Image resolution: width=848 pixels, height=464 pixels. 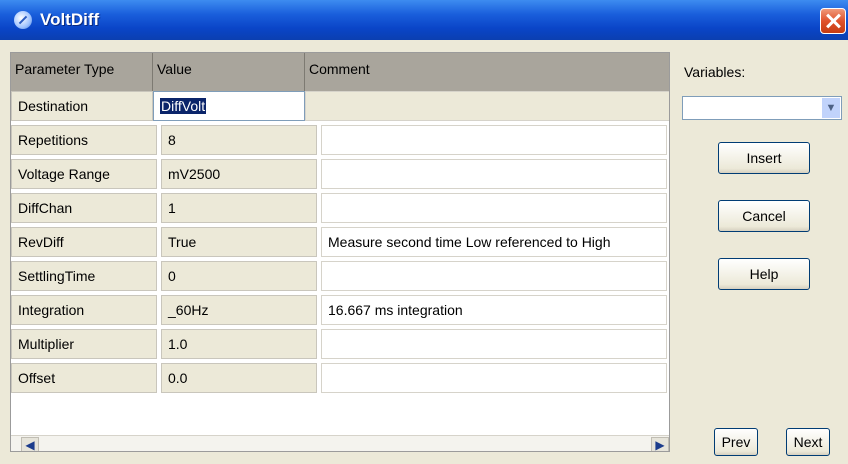 I want to click on table-row: Offset 0.0, so click(x=340, y=380).